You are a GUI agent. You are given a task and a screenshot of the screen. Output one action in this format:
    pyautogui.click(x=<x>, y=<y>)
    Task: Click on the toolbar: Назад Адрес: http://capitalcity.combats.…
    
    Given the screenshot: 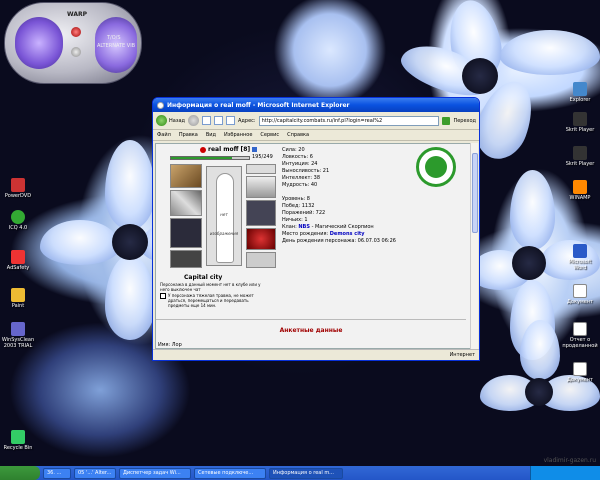 What is the action you would take?
    pyautogui.click(x=316, y=121)
    